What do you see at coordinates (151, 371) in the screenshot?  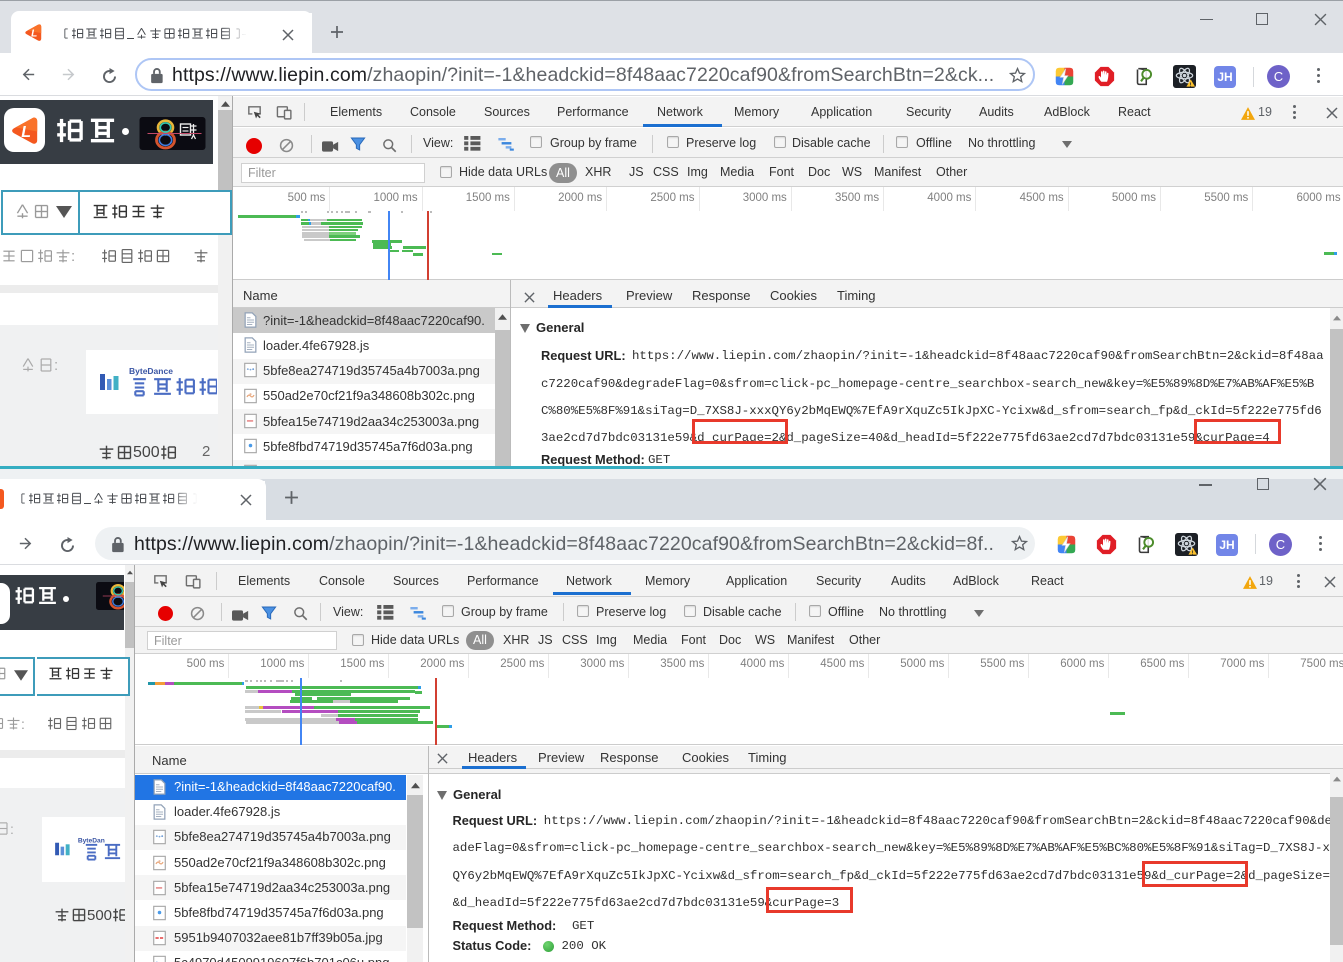 I see `svg-text: ByteDance` at bounding box center [151, 371].